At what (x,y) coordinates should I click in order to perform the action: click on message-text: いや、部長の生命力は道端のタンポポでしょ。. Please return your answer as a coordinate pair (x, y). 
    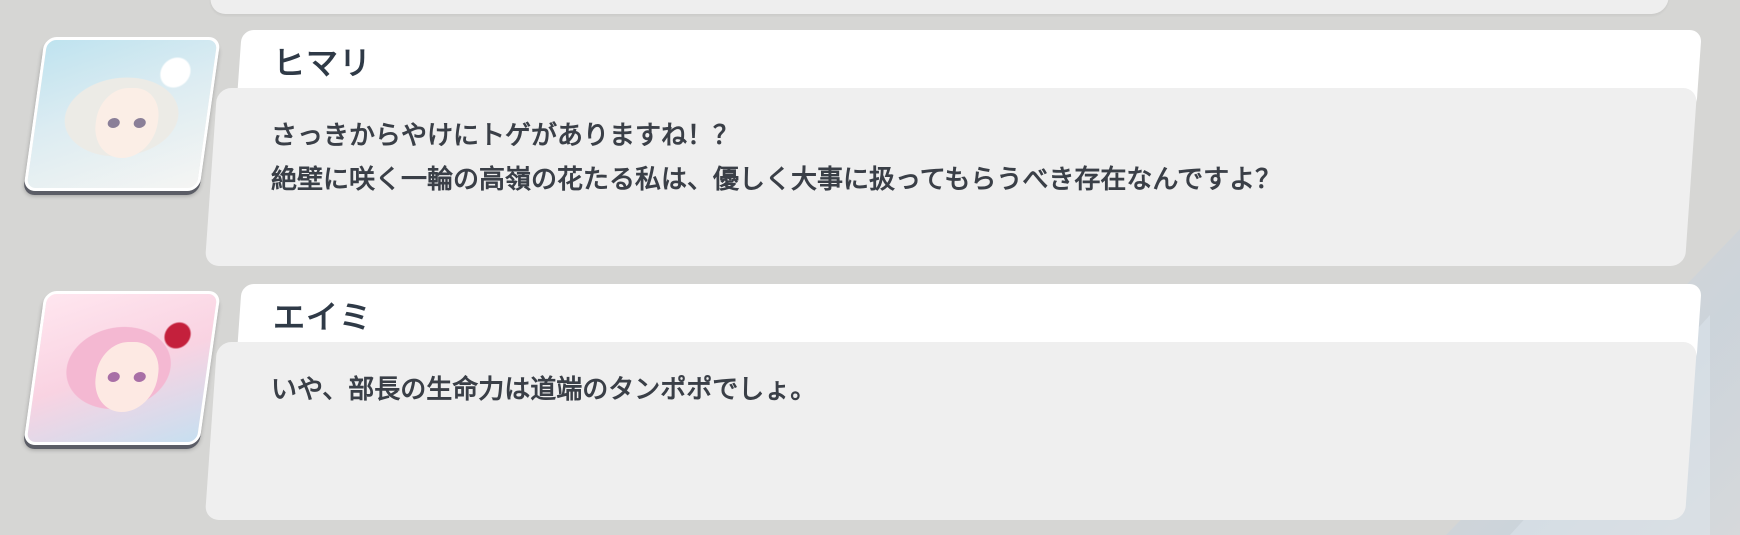
    Looking at the image, I should click on (543, 390).